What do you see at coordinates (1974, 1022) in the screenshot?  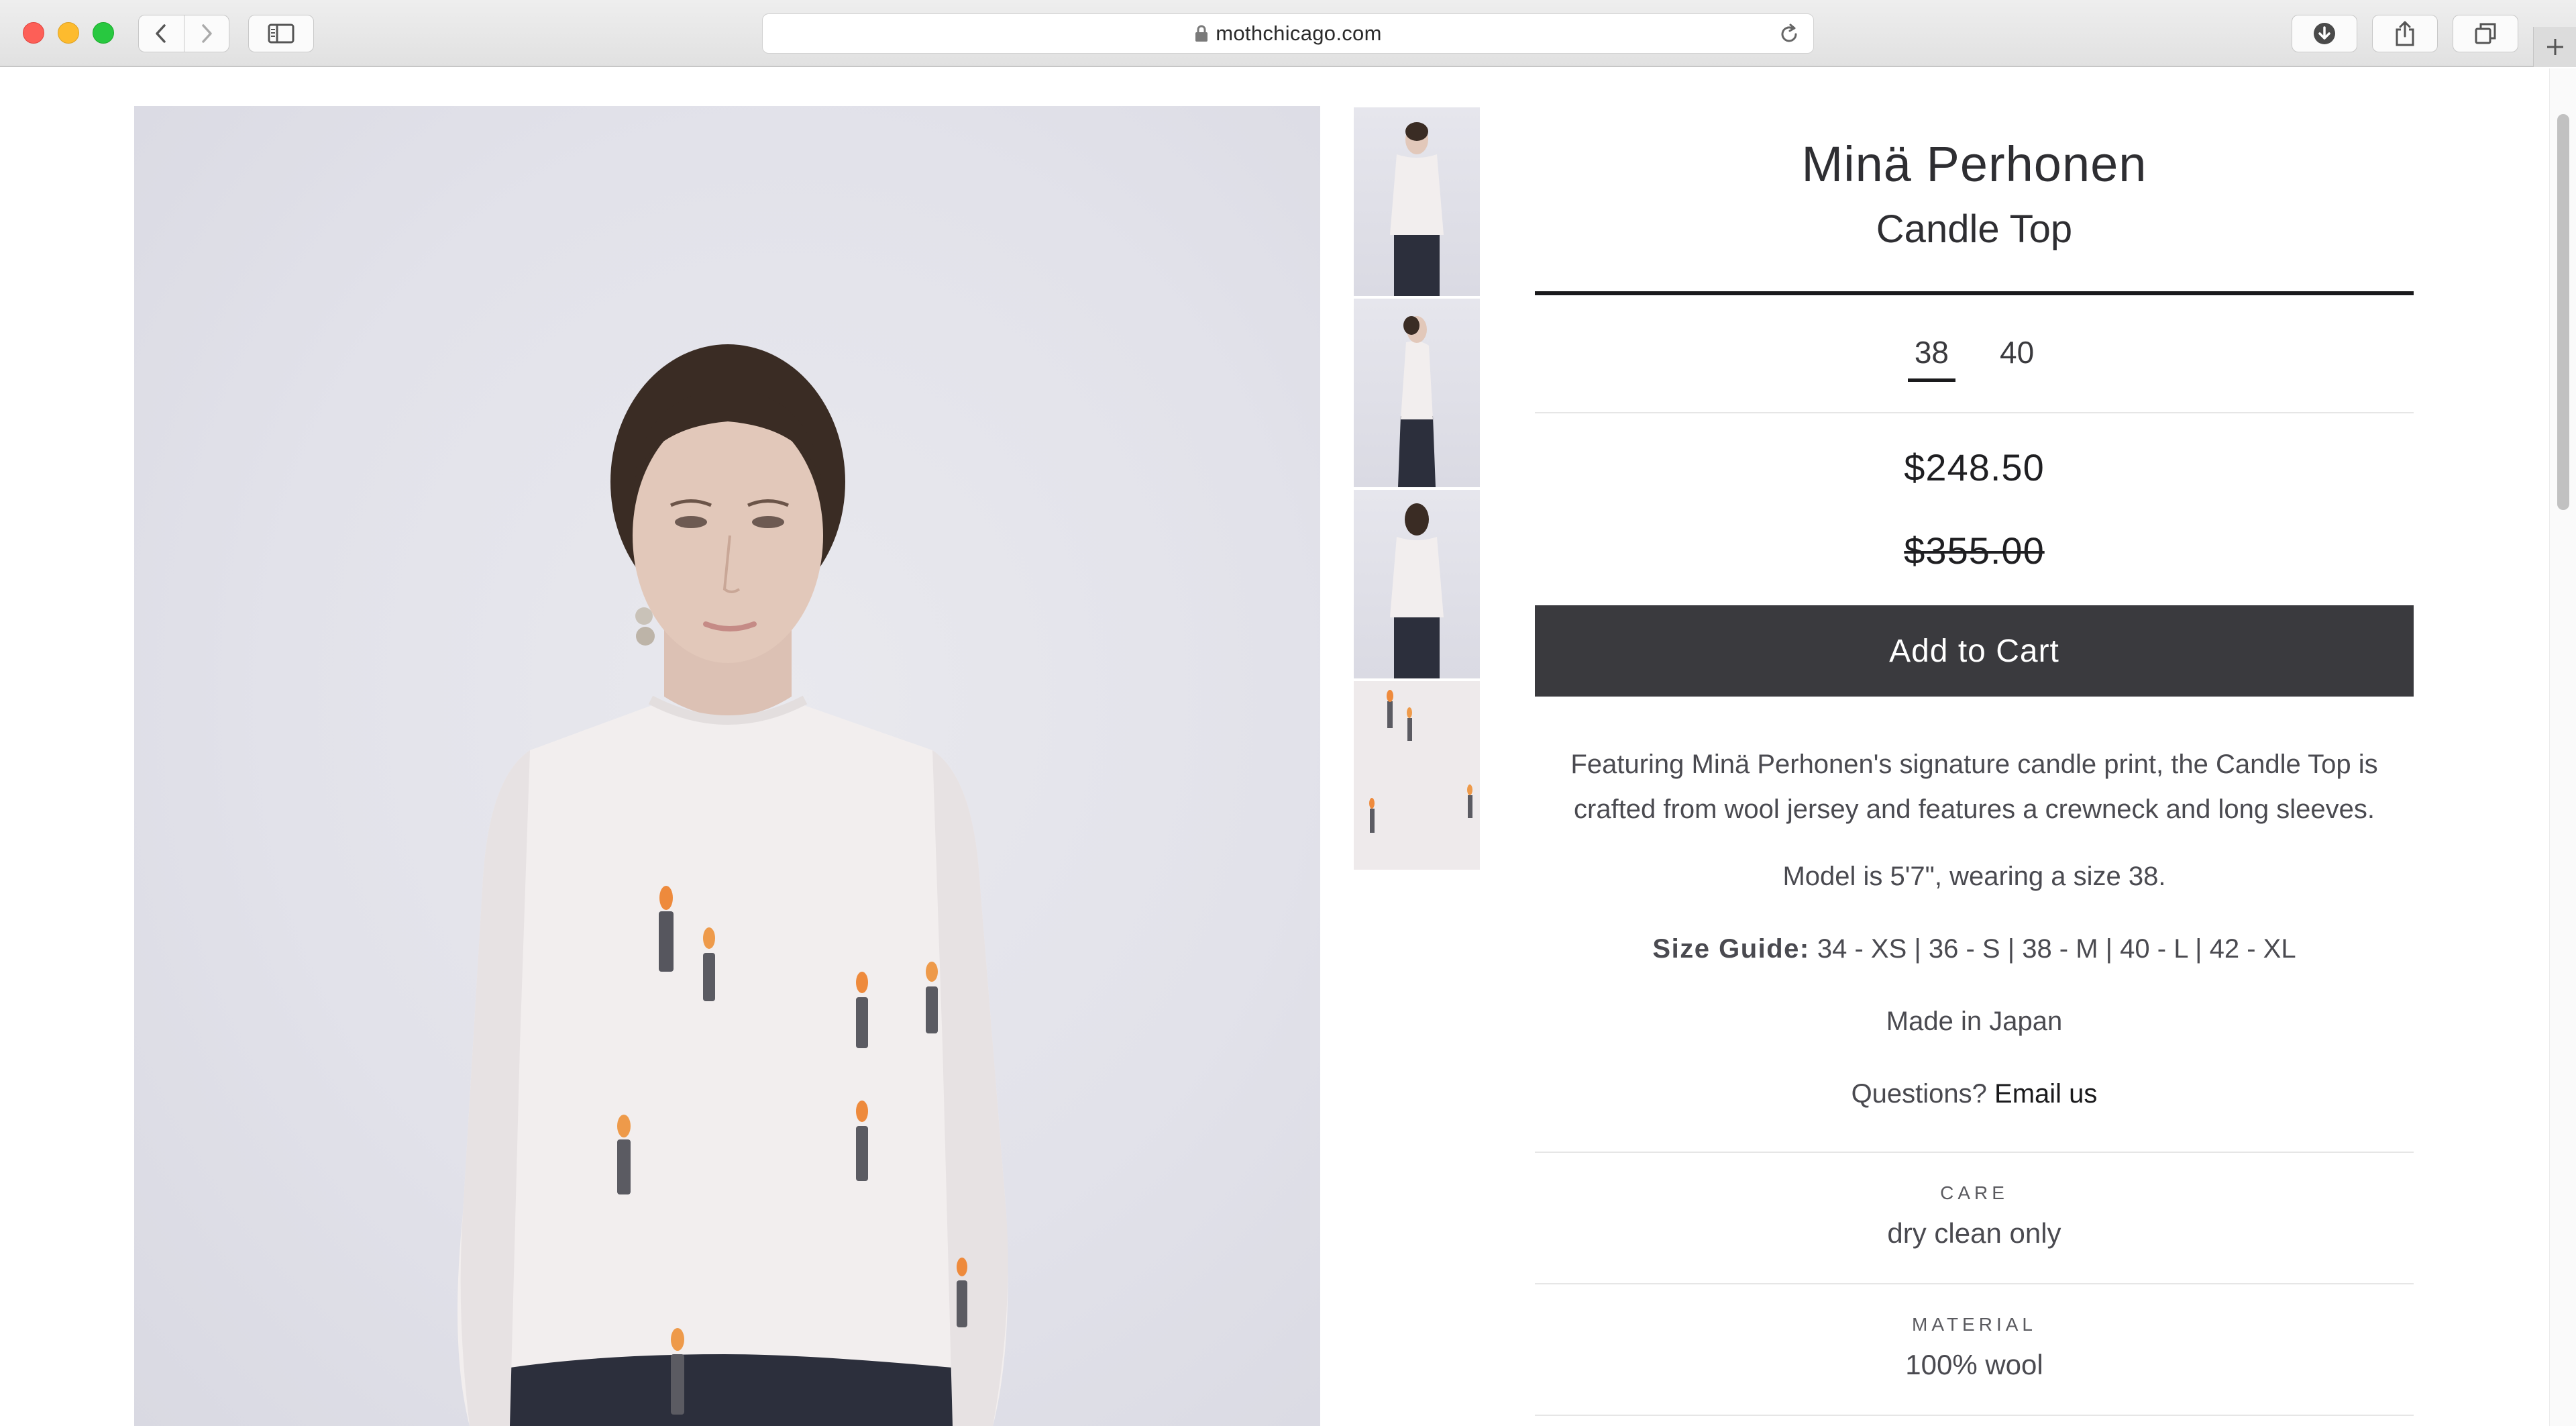 I see `country-of-origin: Made in Japan` at bounding box center [1974, 1022].